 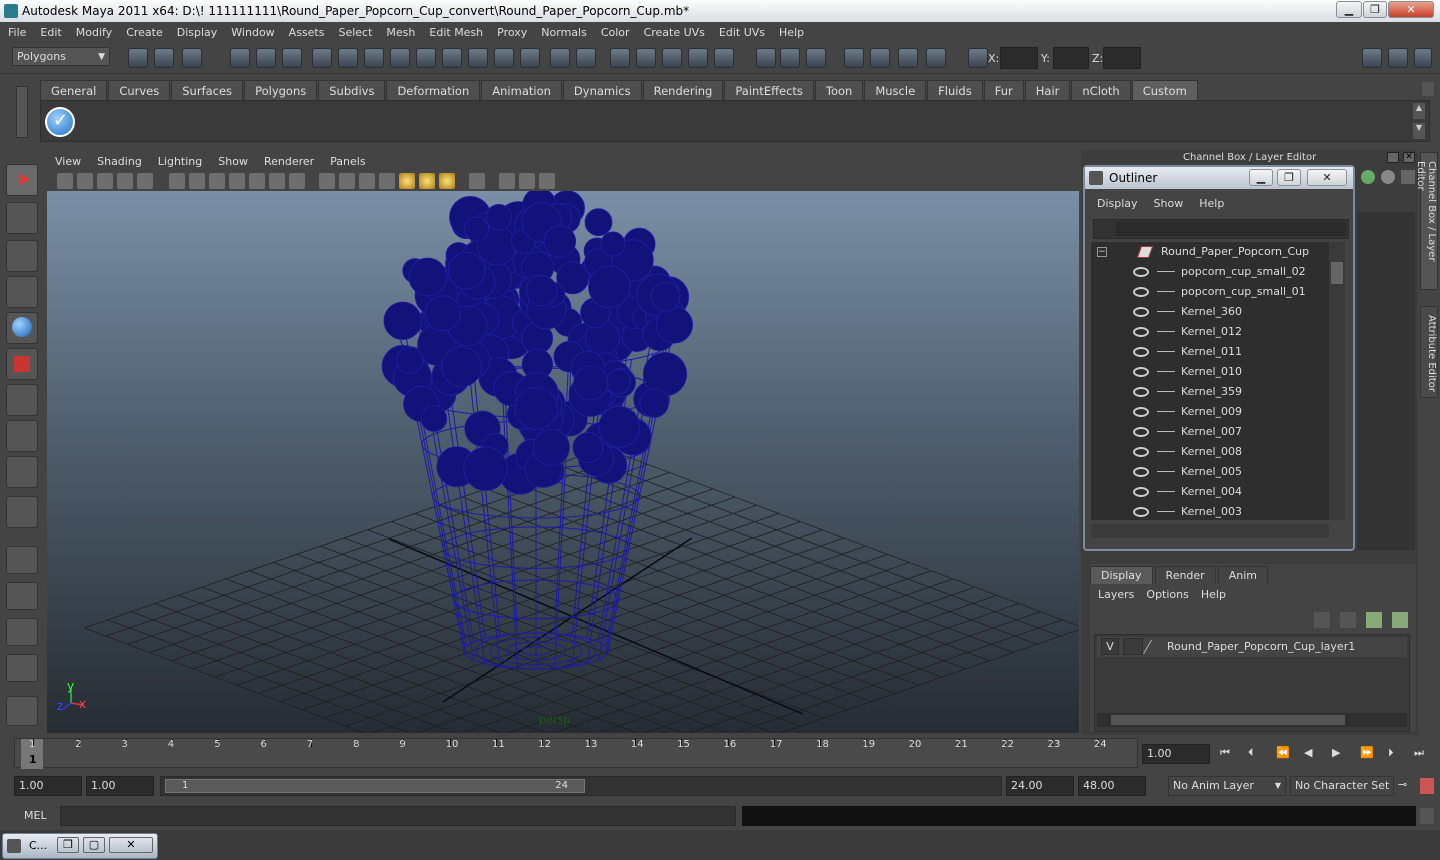 What do you see at coordinates (400, 32) in the screenshot?
I see `menu-mesh: Mesh` at bounding box center [400, 32].